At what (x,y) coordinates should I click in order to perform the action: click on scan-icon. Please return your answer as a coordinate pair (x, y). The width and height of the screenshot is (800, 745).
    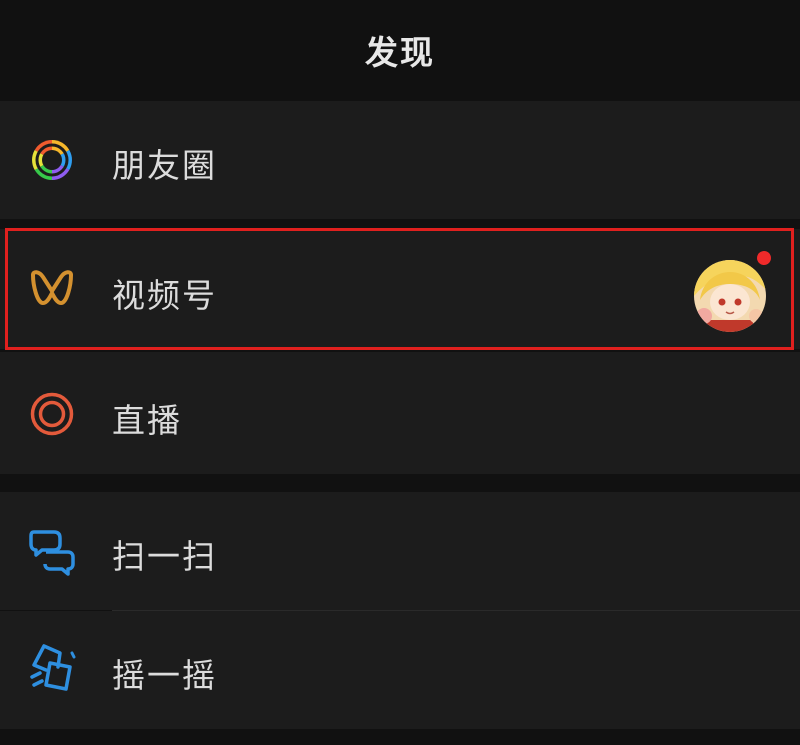
    Looking at the image, I should click on (52, 552).